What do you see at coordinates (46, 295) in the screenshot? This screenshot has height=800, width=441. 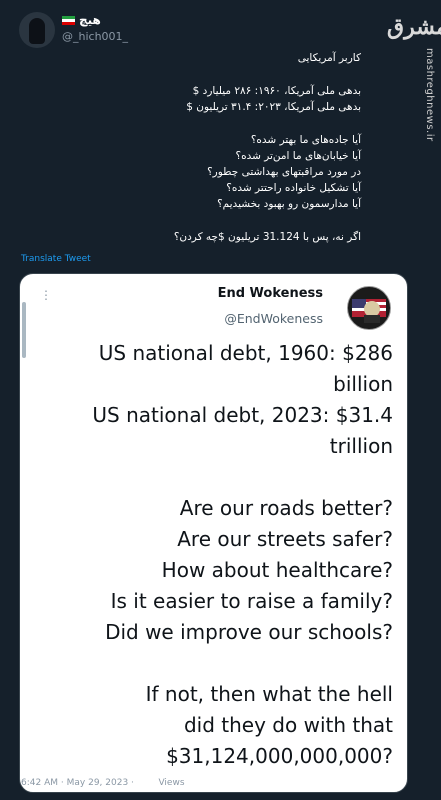 I see `more-options-icon: ⋮` at bounding box center [46, 295].